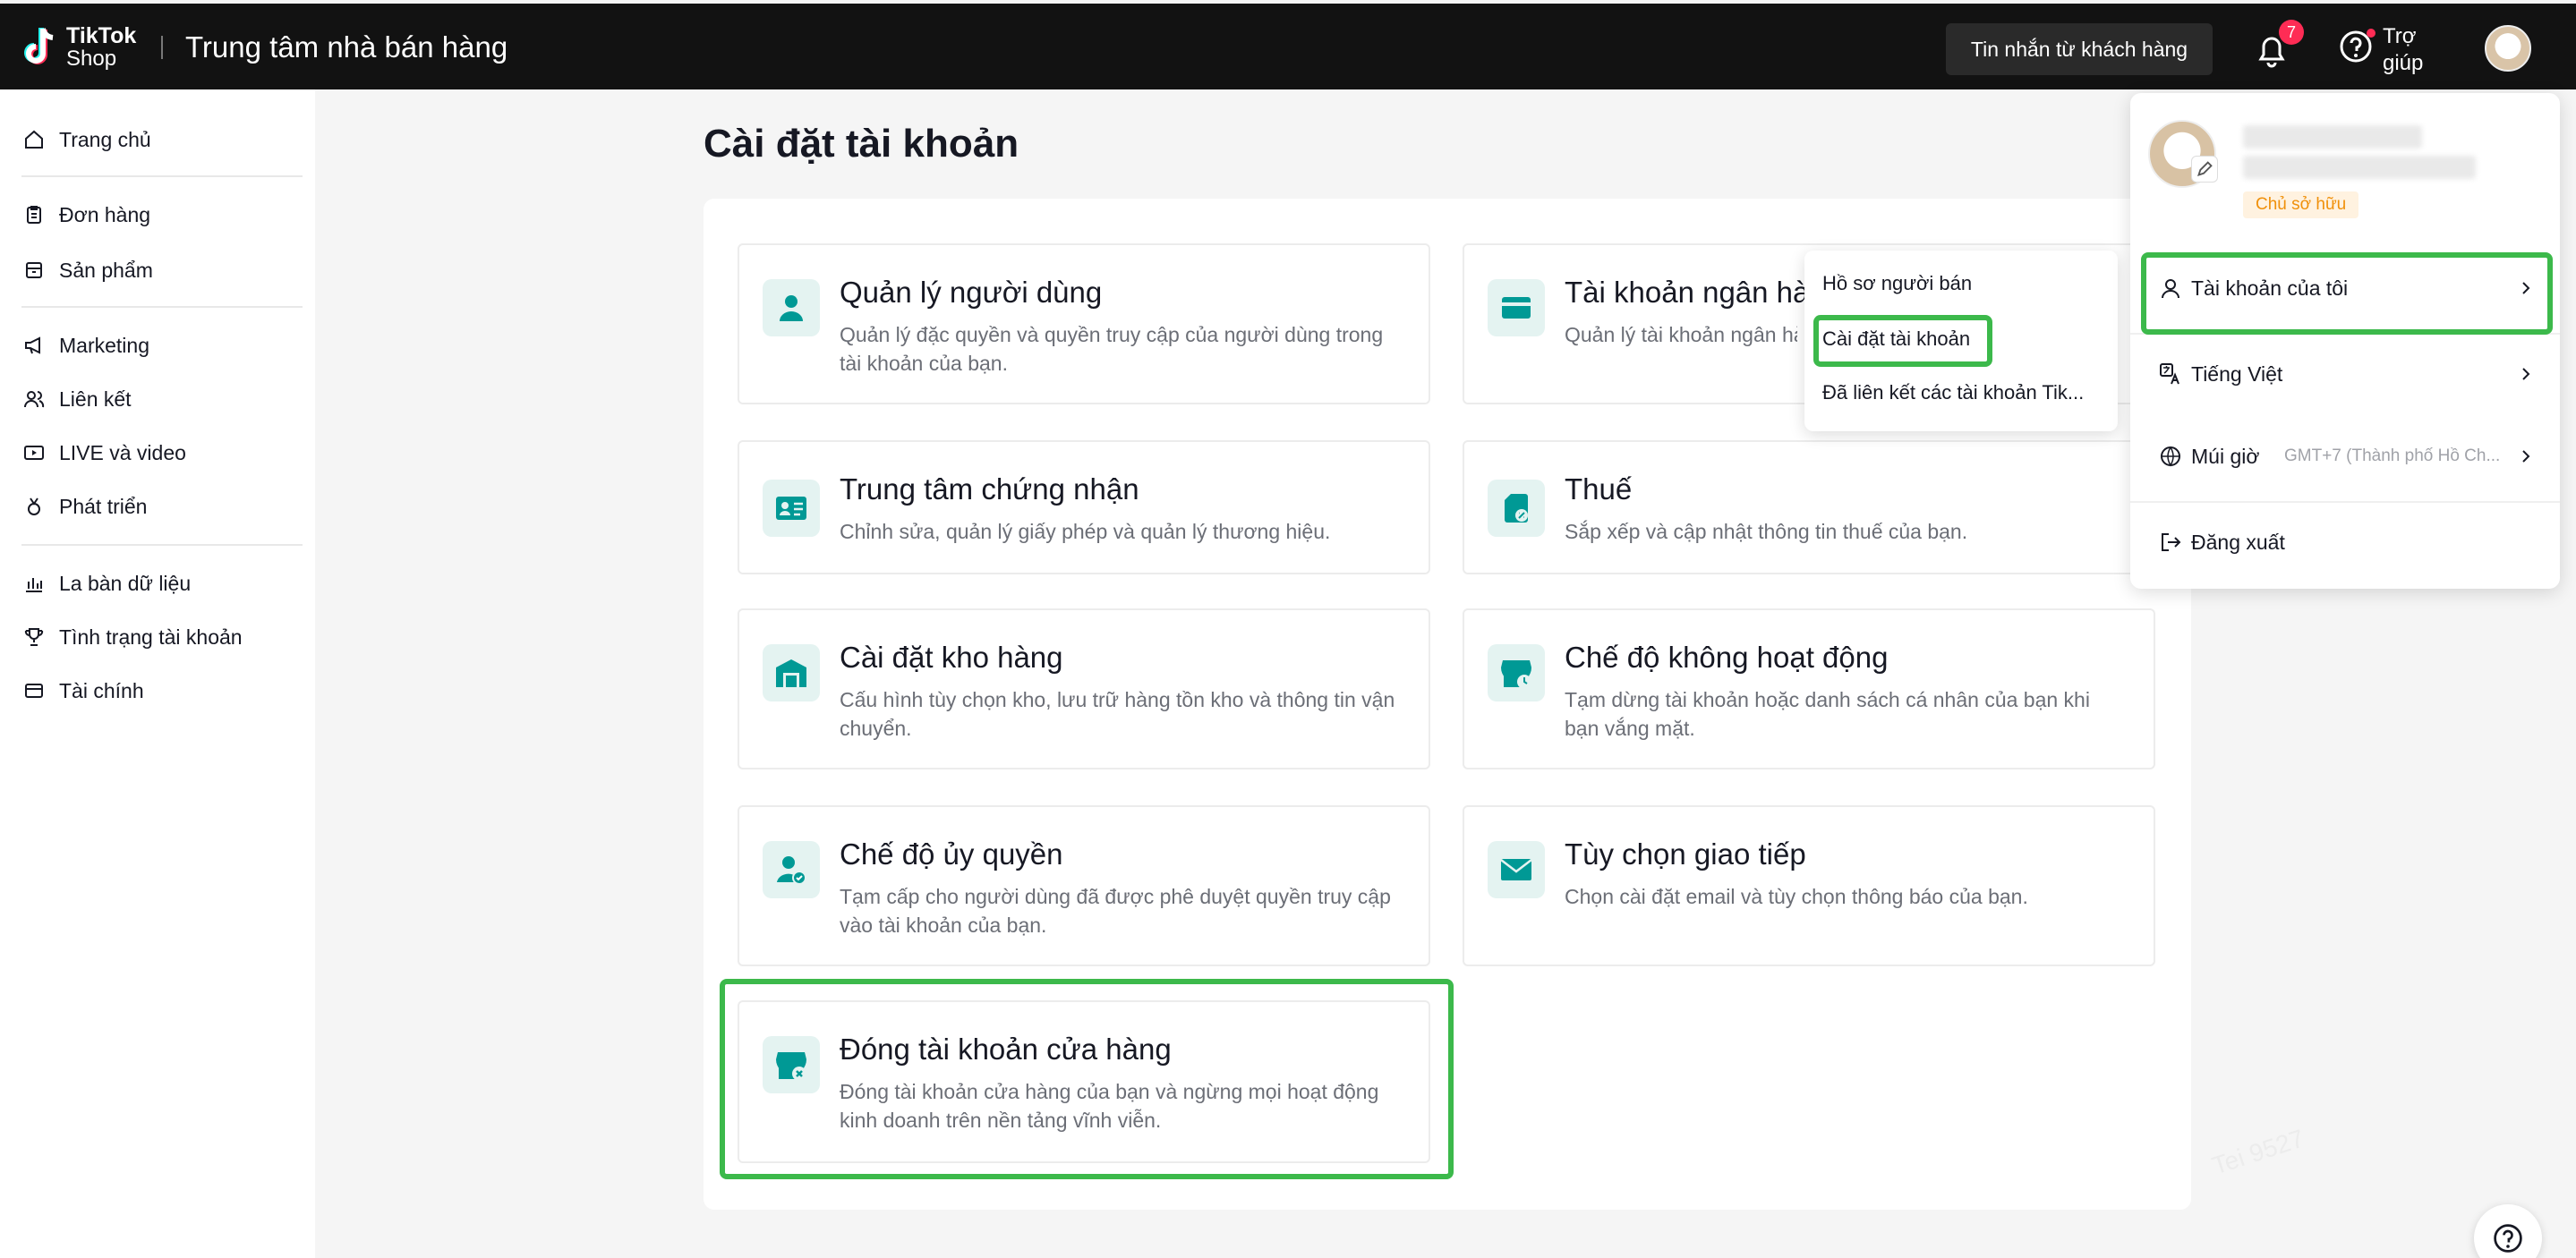 The width and height of the screenshot is (2576, 1258). I want to click on watermark: Tei 9527, so click(2257, 1152).